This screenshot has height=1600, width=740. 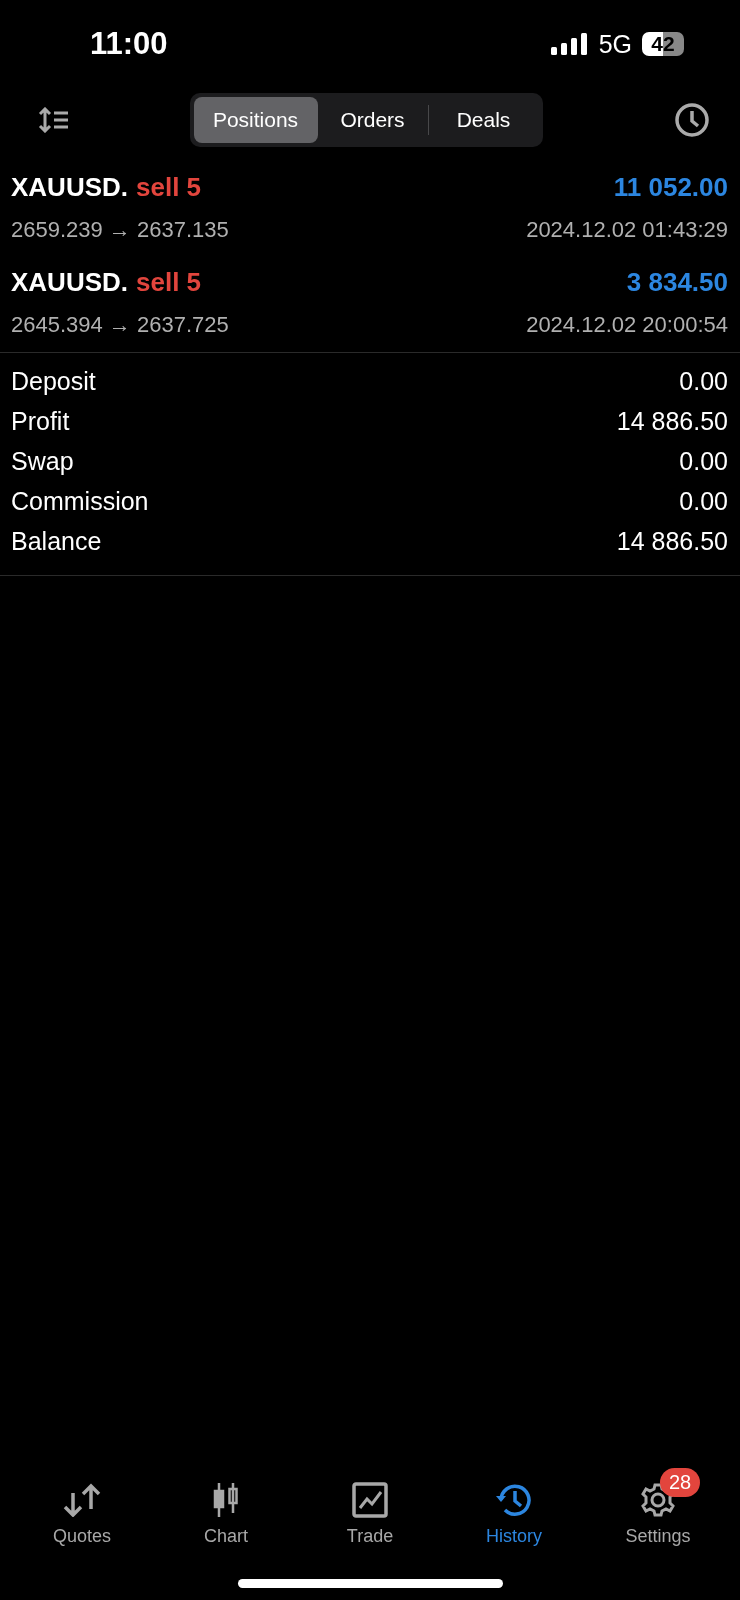 What do you see at coordinates (120, 325) in the screenshot?
I see `price-range: 2645.394 → 2637.725` at bounding box center [120, 325].